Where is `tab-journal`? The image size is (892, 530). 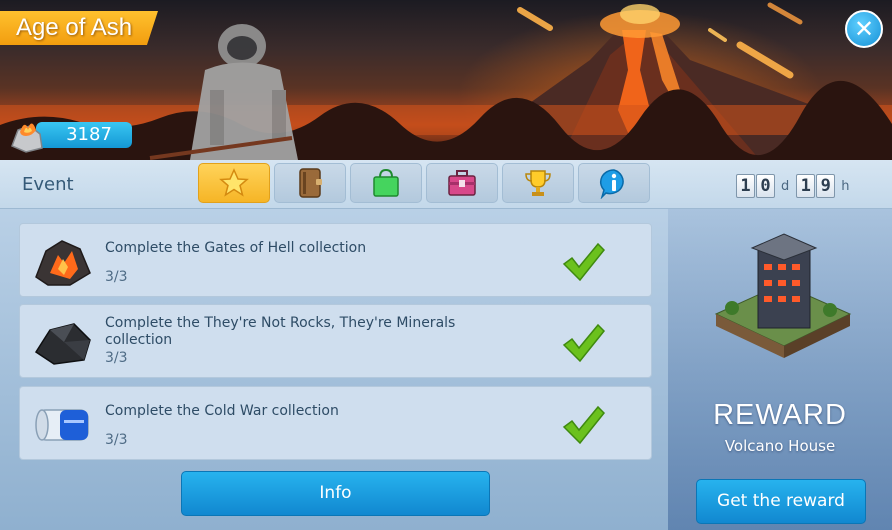 tab-journal is located at coordinates (310, 183).